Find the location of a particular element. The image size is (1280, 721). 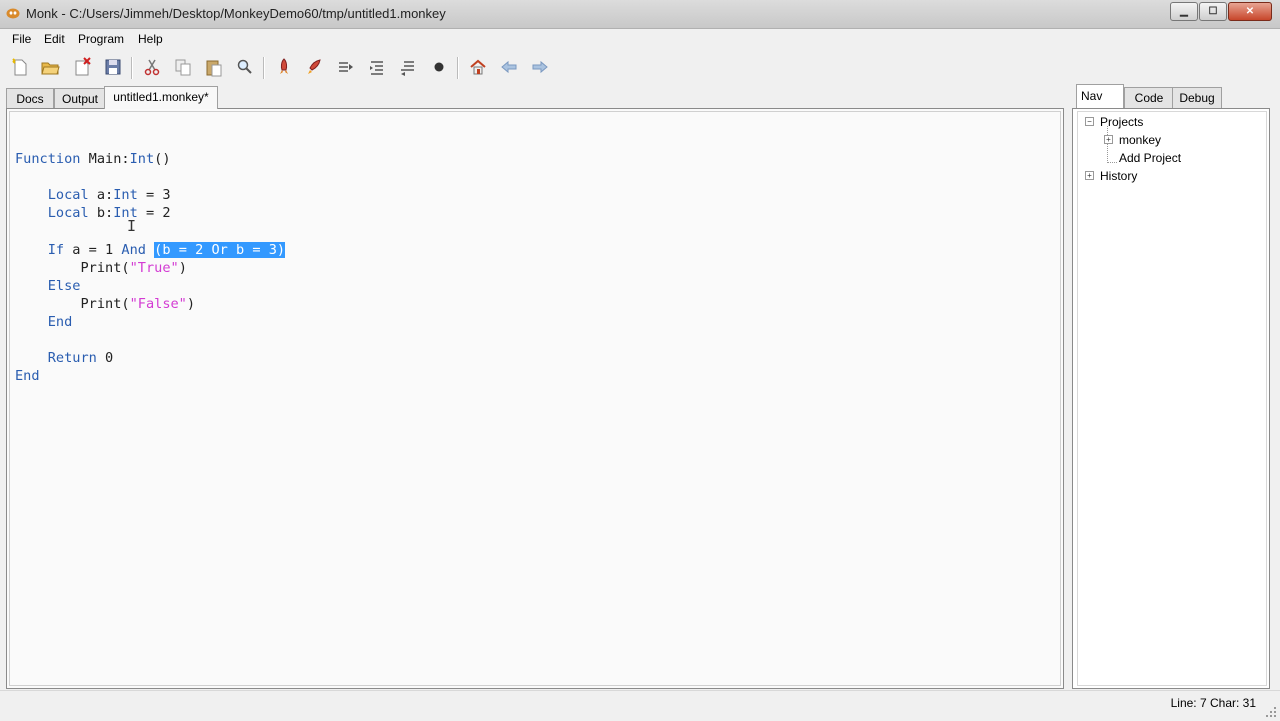

back-icon is located at coordinates (509, 67).